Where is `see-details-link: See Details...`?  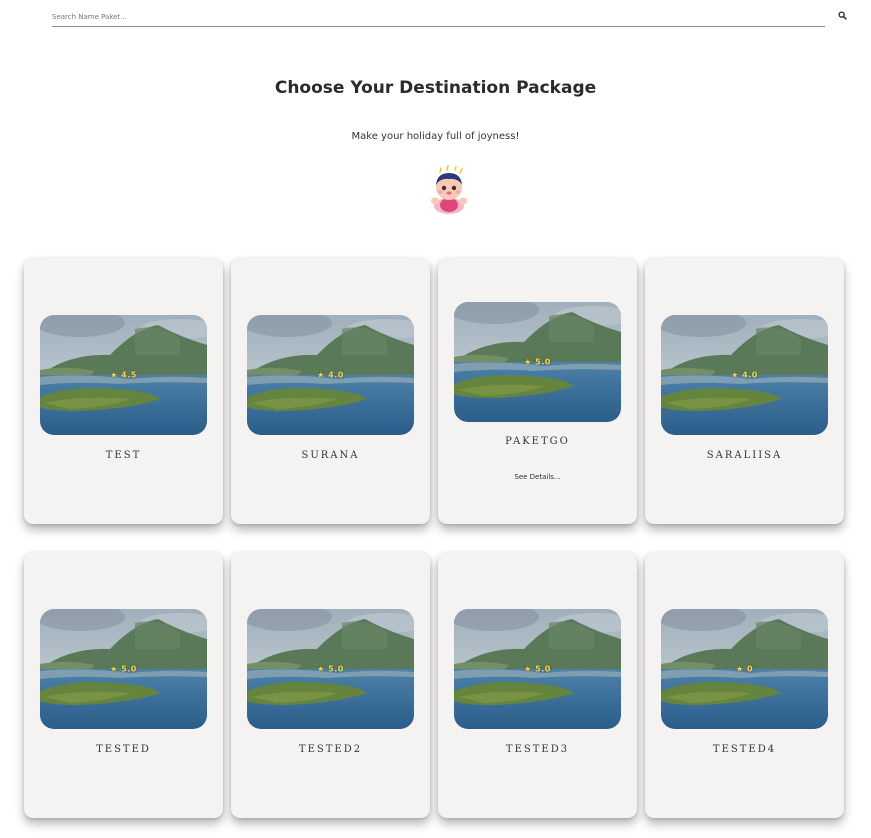
see-details-link: See Details... is located at coordinates (537, 477).